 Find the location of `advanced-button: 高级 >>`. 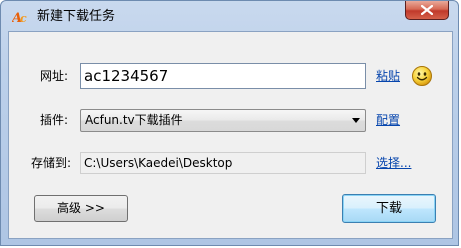

advanced-button: 高级 >> is located at coordinates (81, 208).